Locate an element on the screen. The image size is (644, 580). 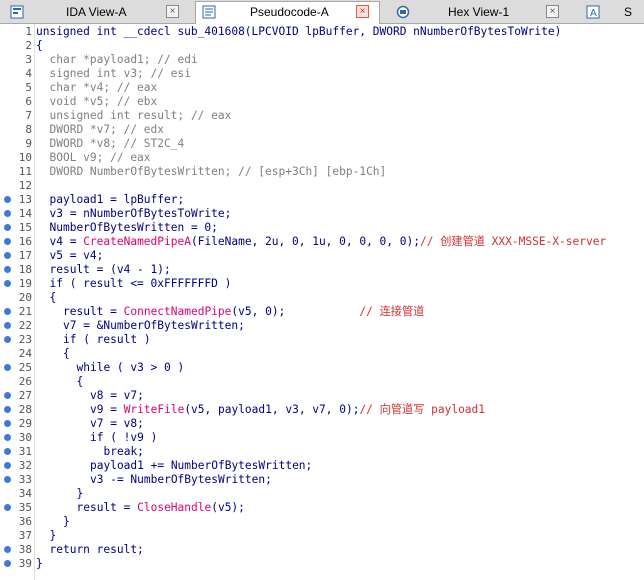
code-line: 37} is located at coordinates (322, 536).